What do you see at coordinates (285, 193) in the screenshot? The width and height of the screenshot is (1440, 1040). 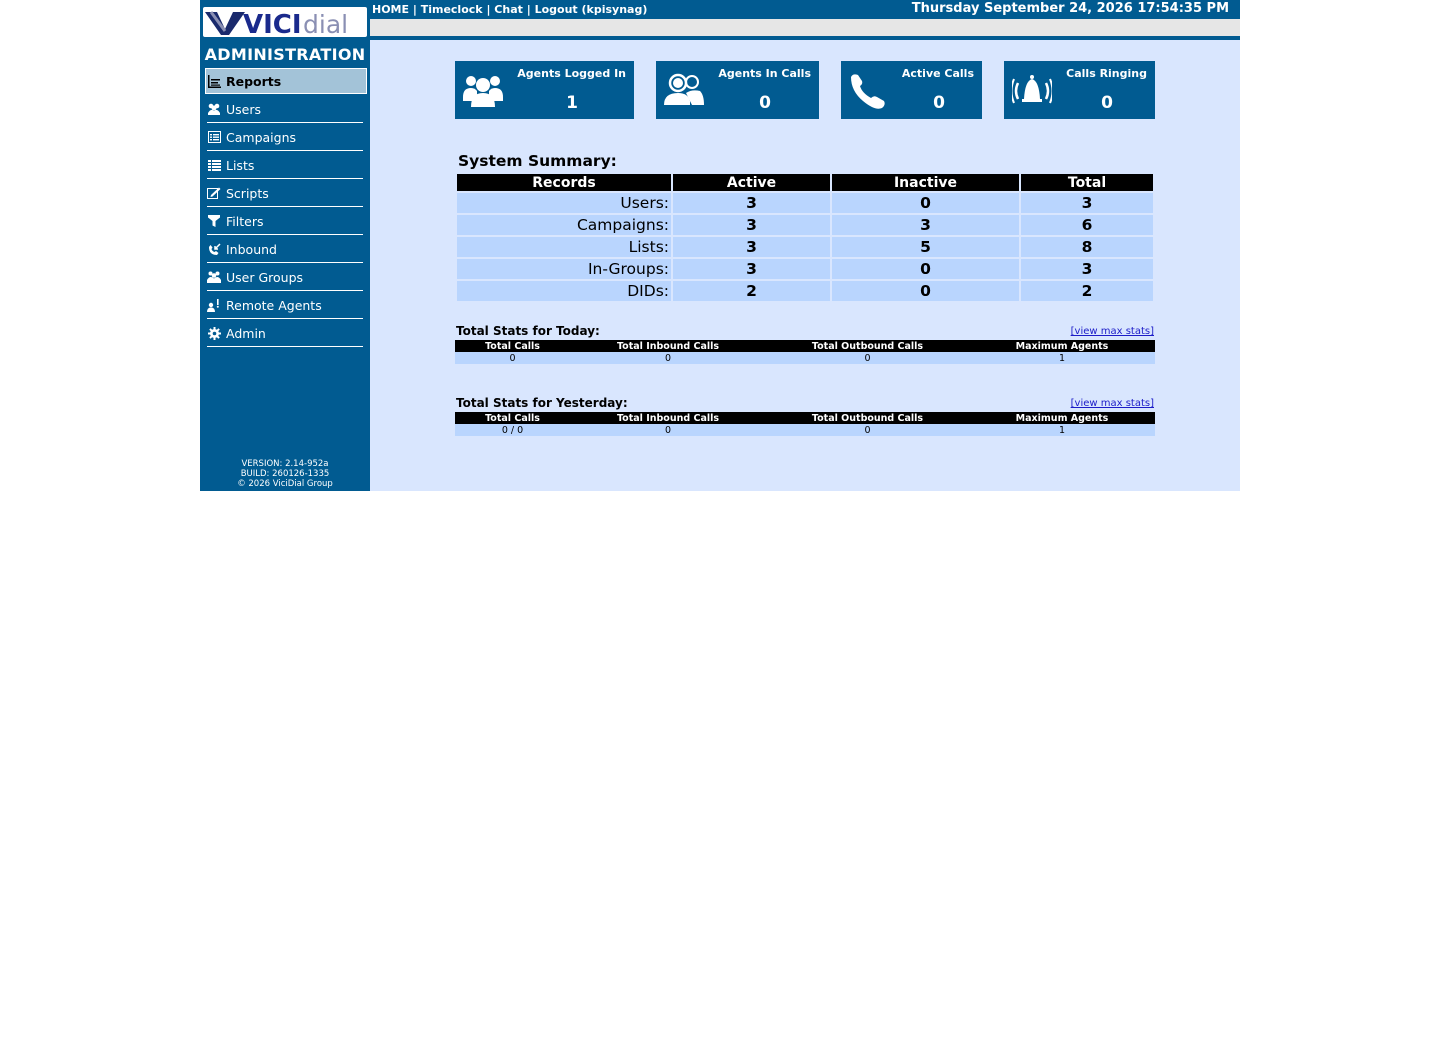 I see `sidebar-item-scripts: Scripts` at bounding box center [285, 193].